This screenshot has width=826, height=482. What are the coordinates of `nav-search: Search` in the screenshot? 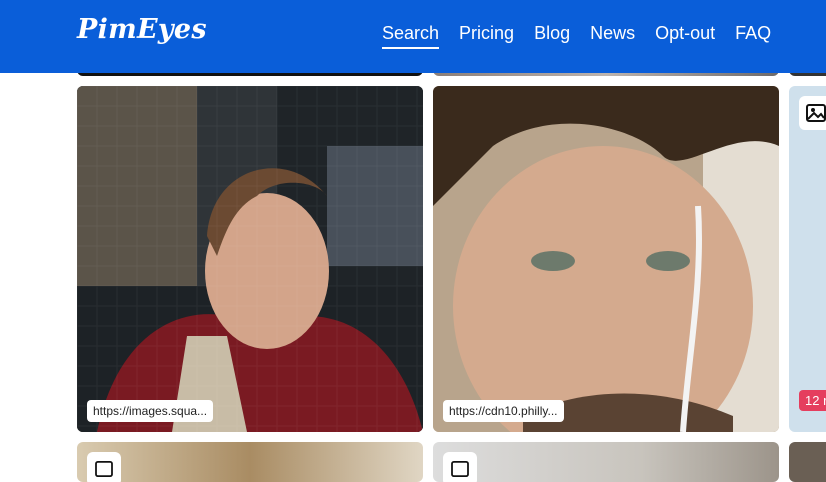 It's located at (411, 35).